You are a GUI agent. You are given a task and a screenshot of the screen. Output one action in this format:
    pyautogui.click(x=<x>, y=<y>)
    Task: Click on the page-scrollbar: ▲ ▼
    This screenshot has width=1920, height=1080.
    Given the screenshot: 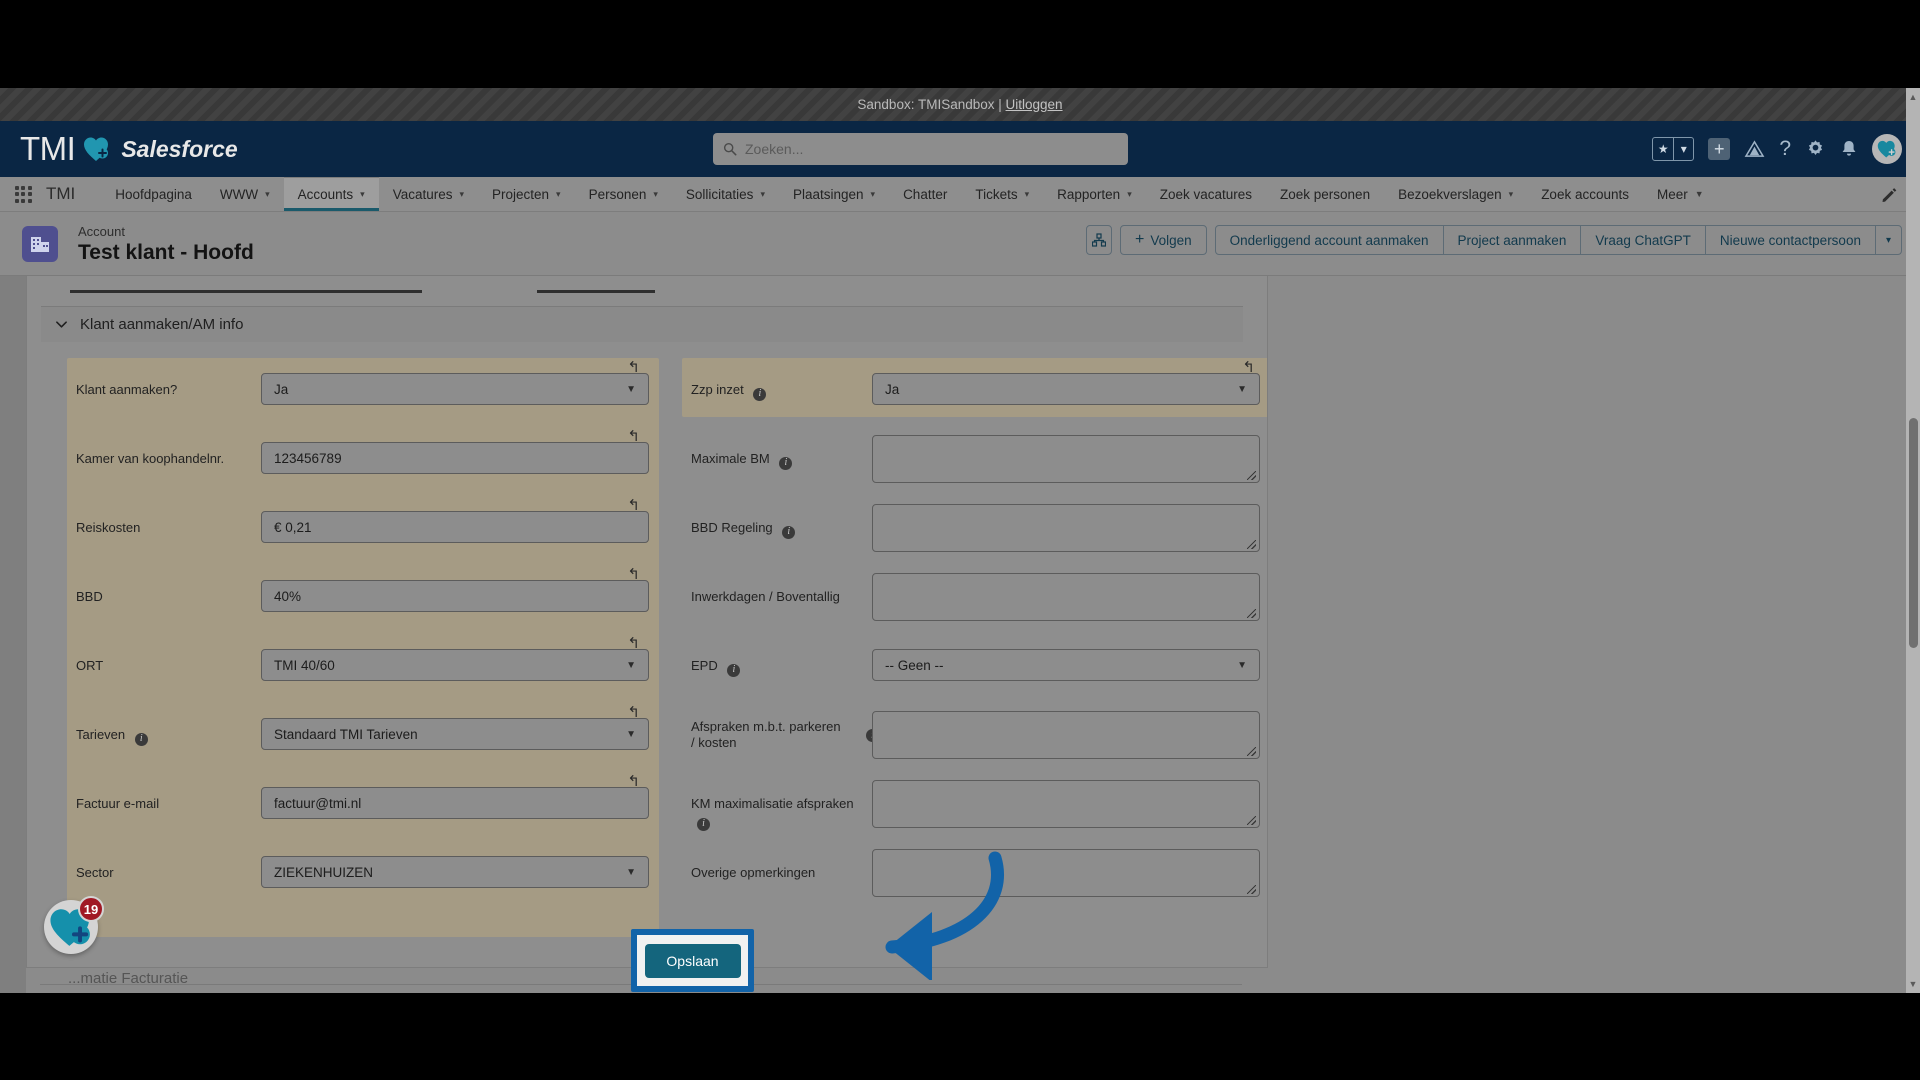 What is the action you would take?
    pyautogui.click(x=1913, y=540)
    